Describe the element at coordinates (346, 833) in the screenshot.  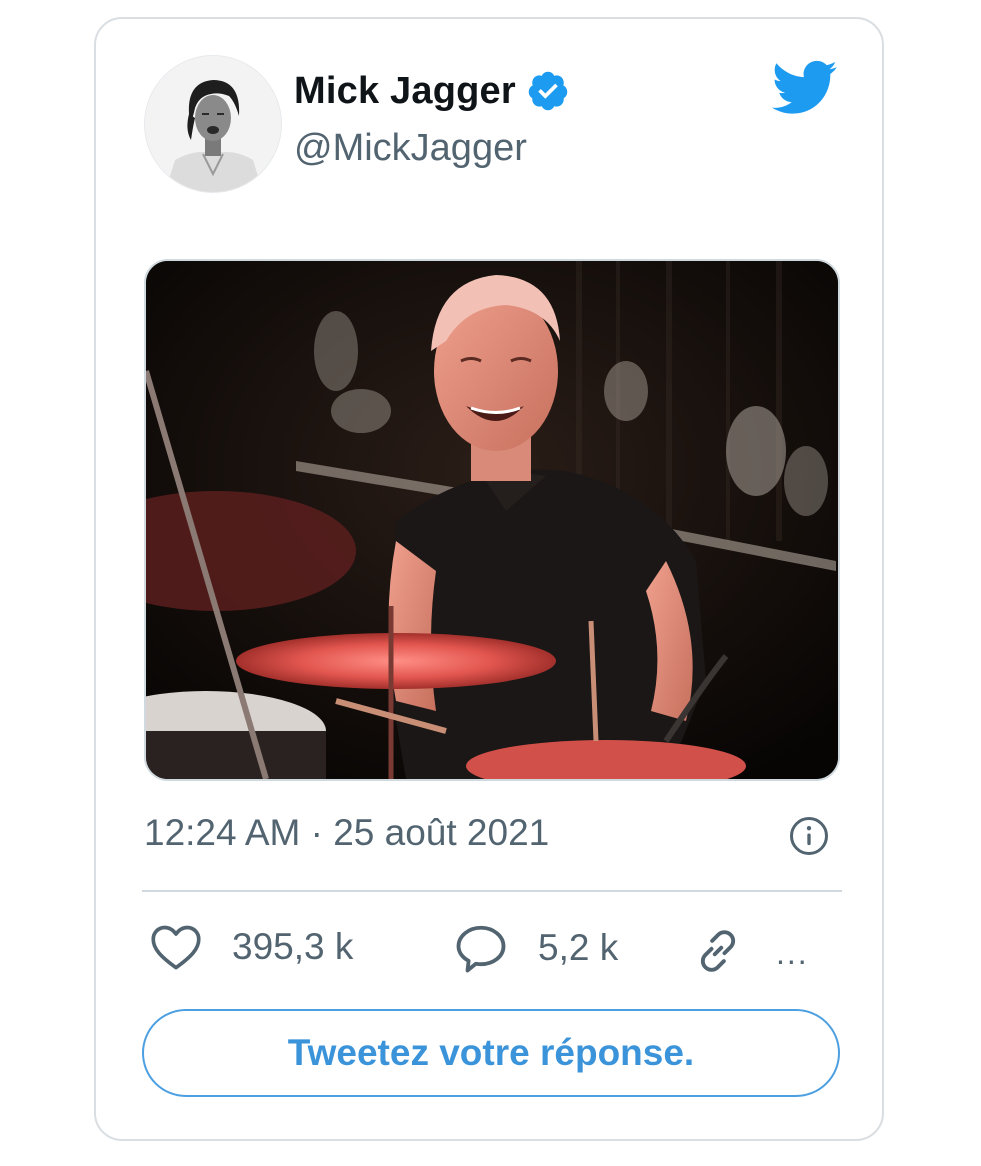
I see `tweet-timestamp: 12:24 AM · 25 août 2021` at that location.